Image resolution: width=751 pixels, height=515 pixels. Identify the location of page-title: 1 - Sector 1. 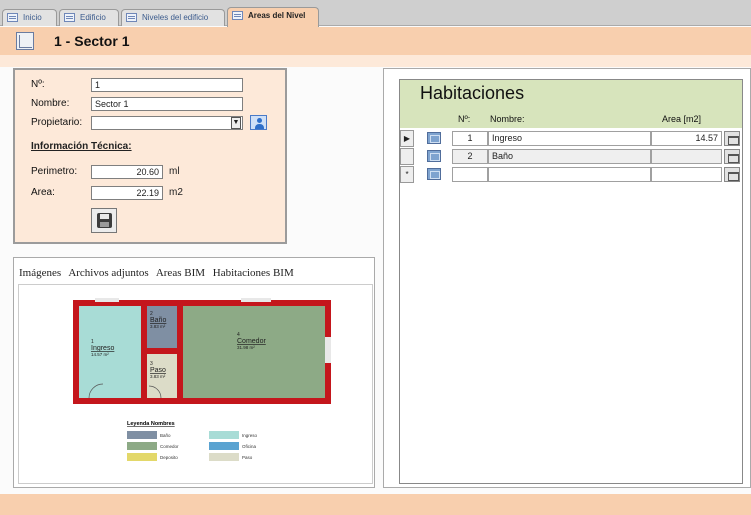
(92, 41).